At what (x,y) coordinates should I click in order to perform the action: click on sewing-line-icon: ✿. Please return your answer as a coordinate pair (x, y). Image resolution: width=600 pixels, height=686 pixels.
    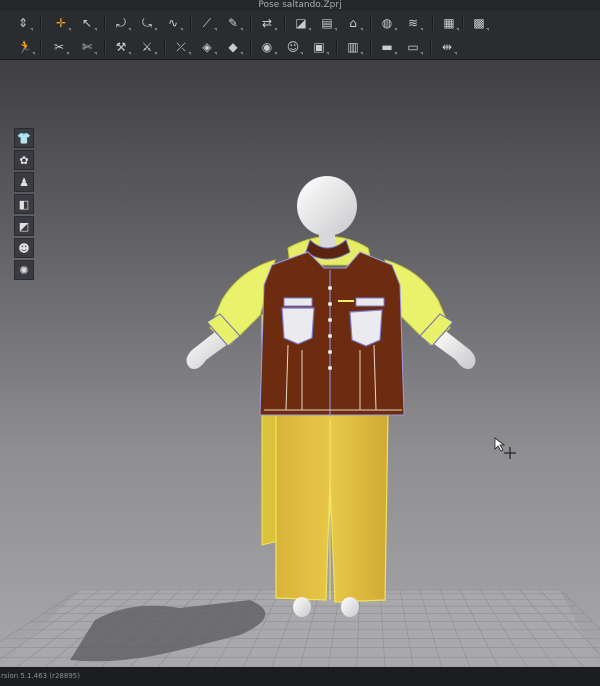
    Looking at the image, I should click on (24, 160).